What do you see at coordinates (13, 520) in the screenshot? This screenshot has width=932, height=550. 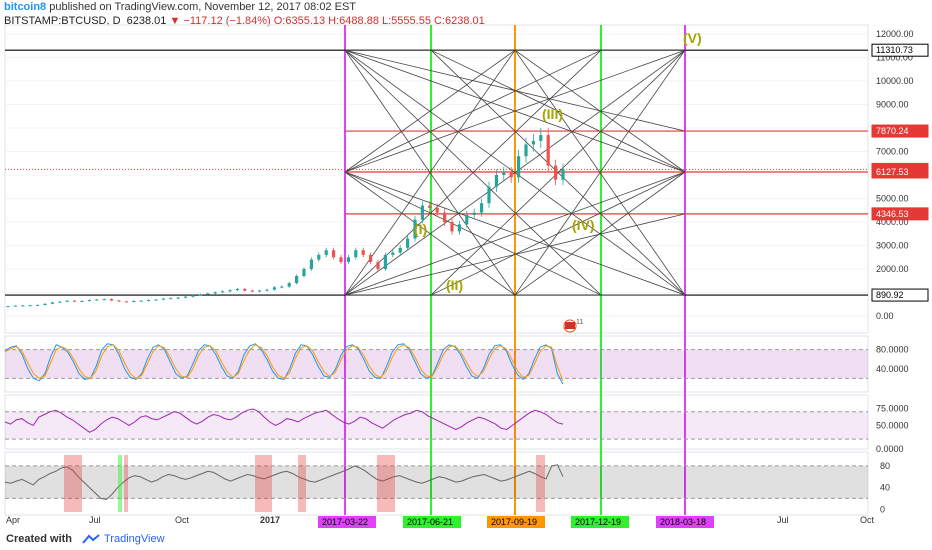 I see `time-tick-label: Apr` at bounding box center [13, 520].